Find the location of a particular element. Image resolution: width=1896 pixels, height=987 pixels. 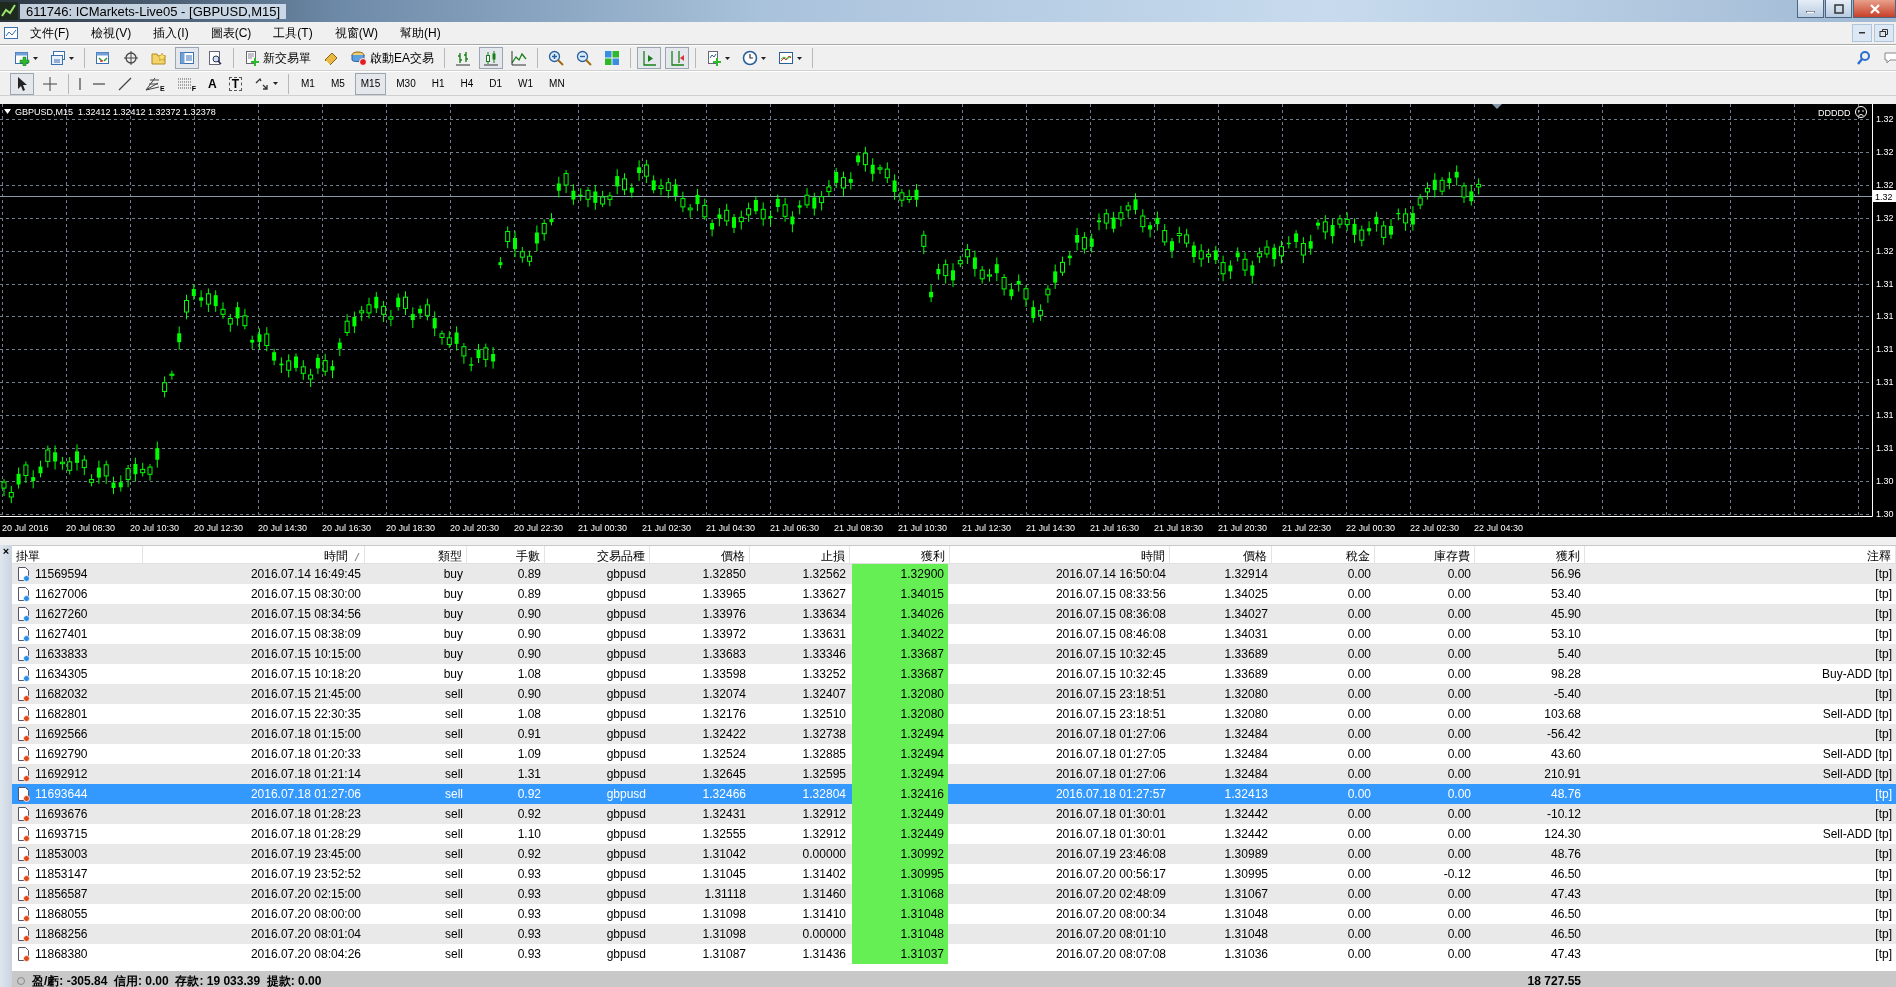

trend-line-icon is located at coordinates (125, 83).